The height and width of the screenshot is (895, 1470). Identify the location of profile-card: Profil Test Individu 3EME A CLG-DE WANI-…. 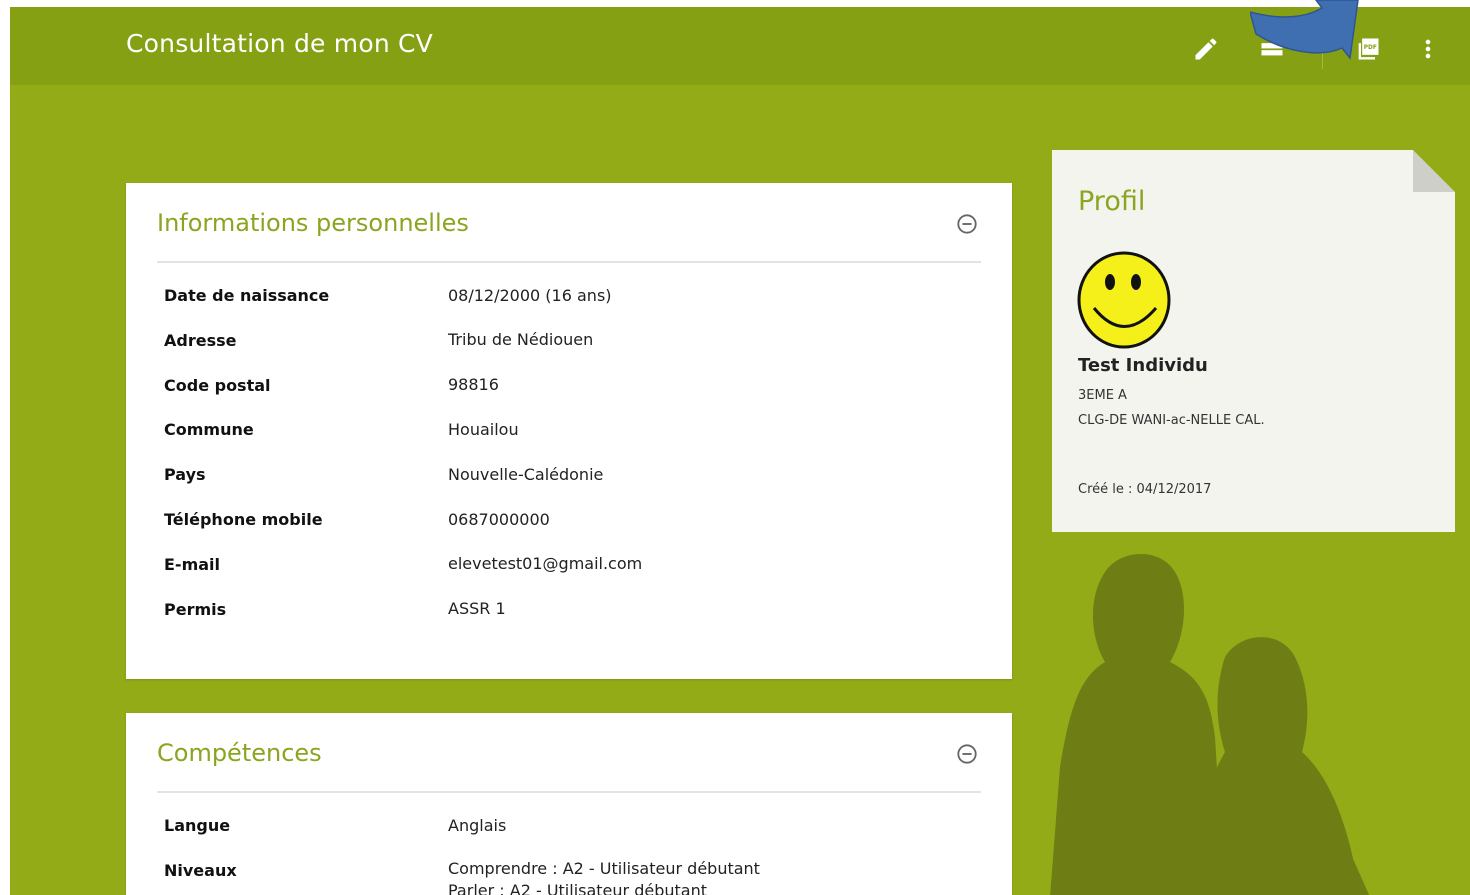
(1253, 341).